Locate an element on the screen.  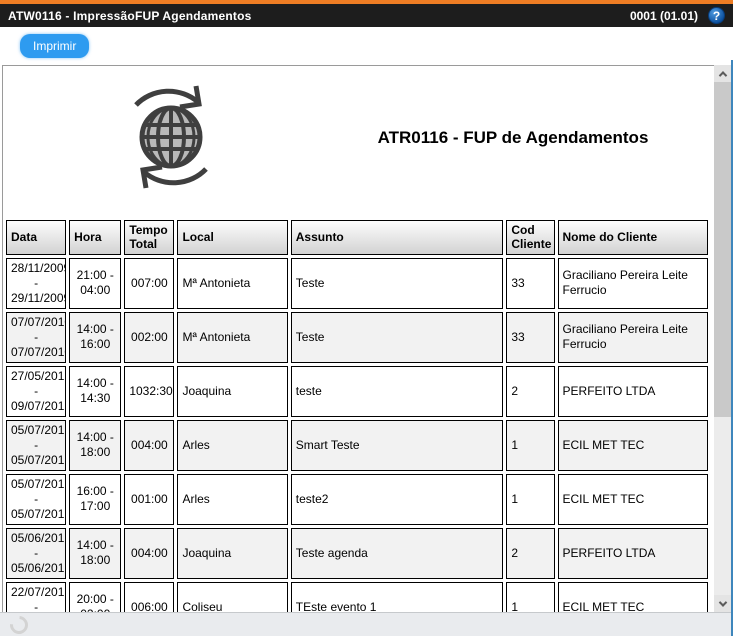
col-header-assunto: Assunto is located at coordinates (397, 237).